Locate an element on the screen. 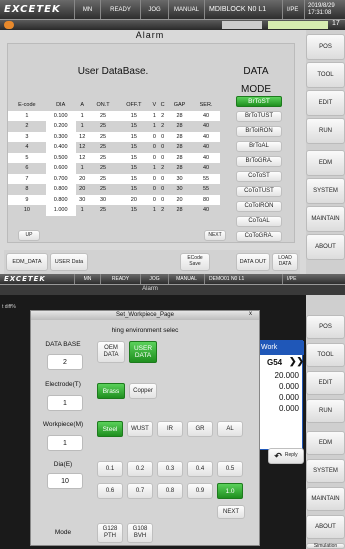 The height and width of the screenshot is (549, 345). table-row: 2 0.200 1 25 15 1 2 28 40 is located at coordinates (114, 126).